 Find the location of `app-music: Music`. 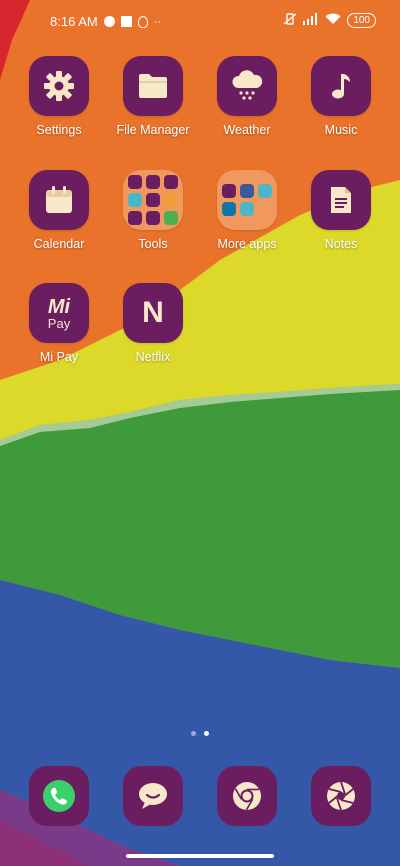

app-music: Music is located at coordinates (341, 96).